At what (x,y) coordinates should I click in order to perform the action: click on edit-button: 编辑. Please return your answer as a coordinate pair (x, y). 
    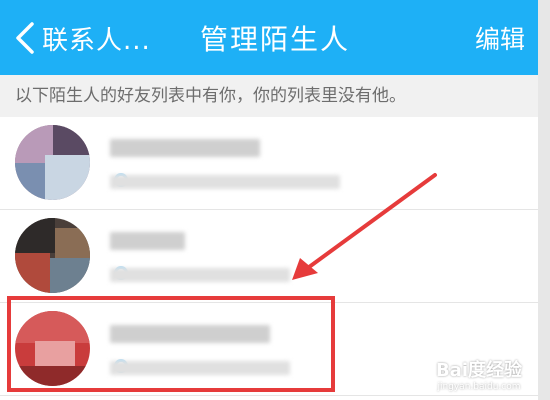
    Looking at the image, I should click on (500, 38).